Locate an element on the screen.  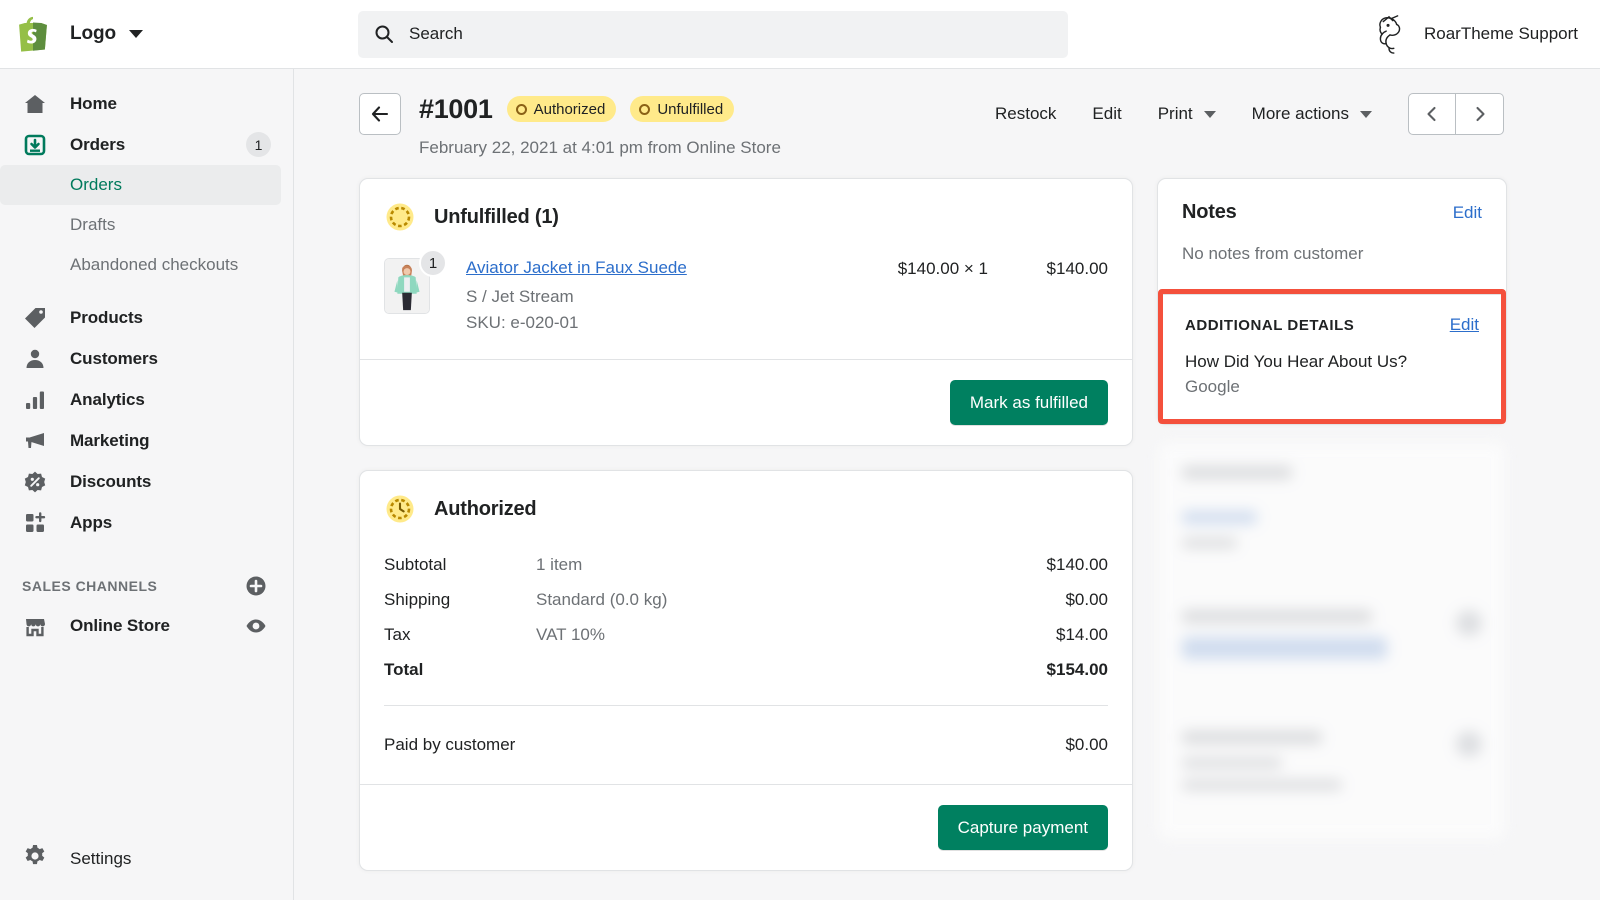
chevron-left-icon is located at coordinates (1431, 114).